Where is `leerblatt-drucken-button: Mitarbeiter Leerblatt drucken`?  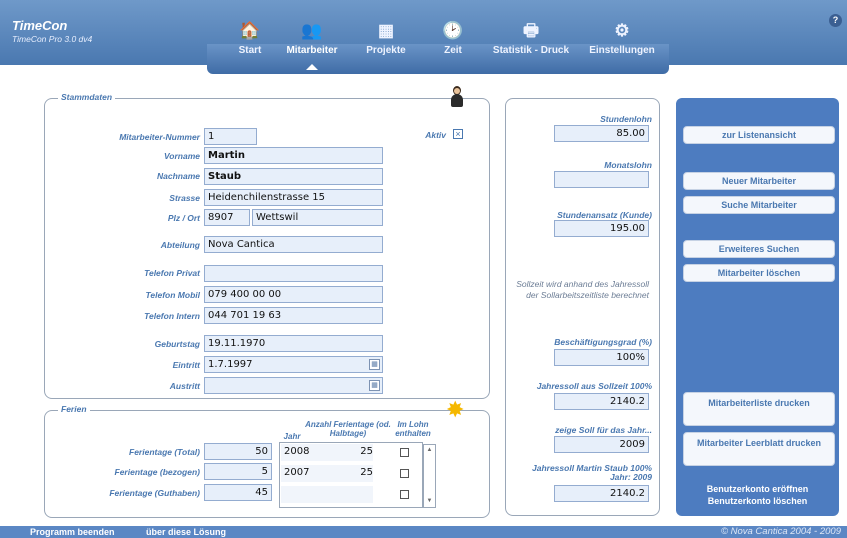
leerblatt-drucken-button: Mitarbeiter Leerblatt drucken is located at coordinates (759, 449).